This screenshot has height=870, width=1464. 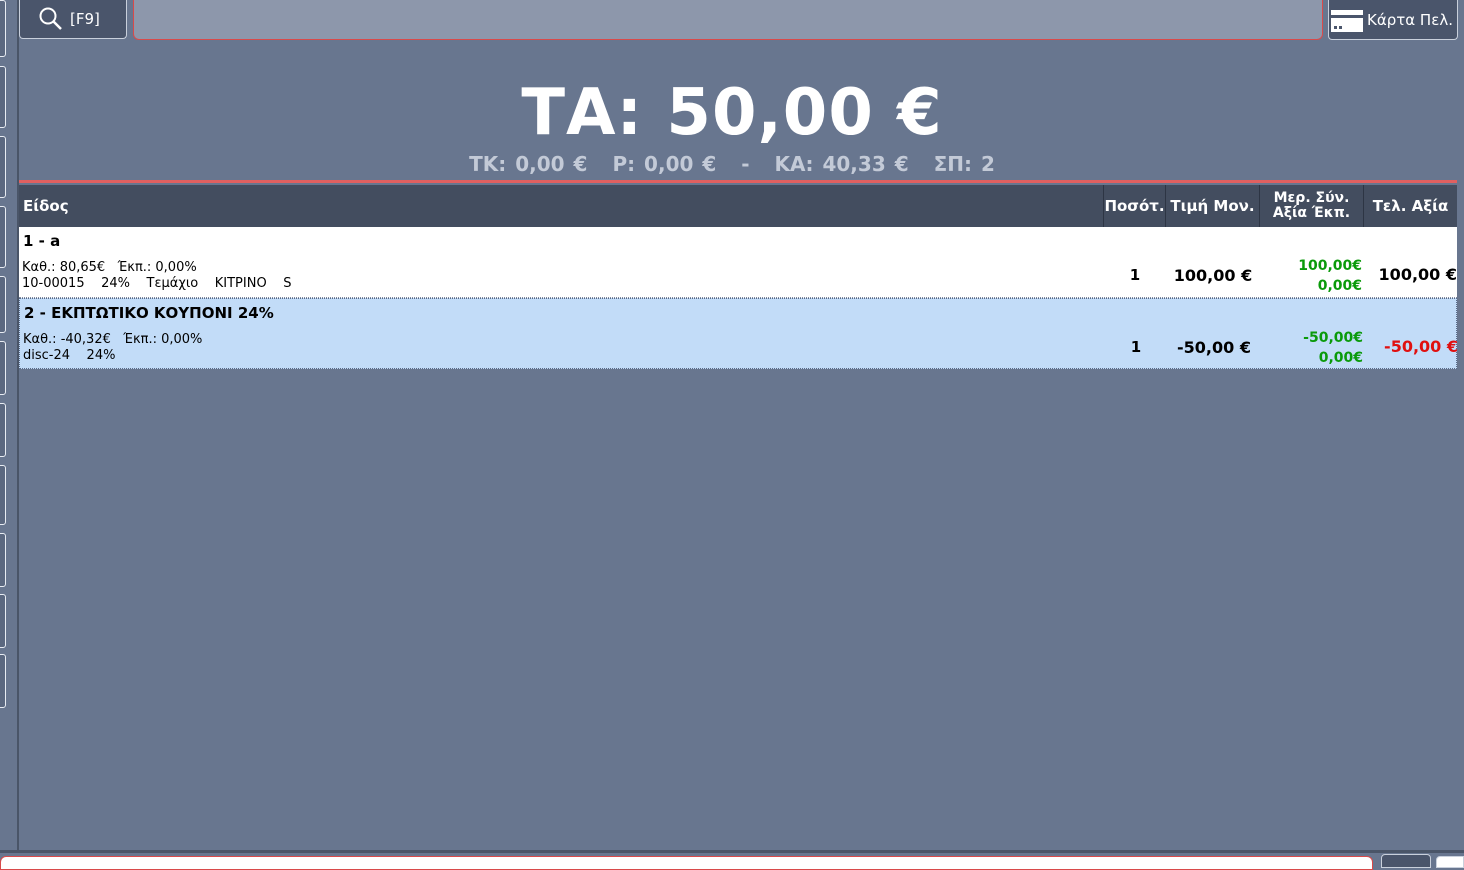 What do you see at coordinates (964, 164) in the screenshot?
I see `total-sp: ΣΠ: 2` at bounding box center [964, 164].